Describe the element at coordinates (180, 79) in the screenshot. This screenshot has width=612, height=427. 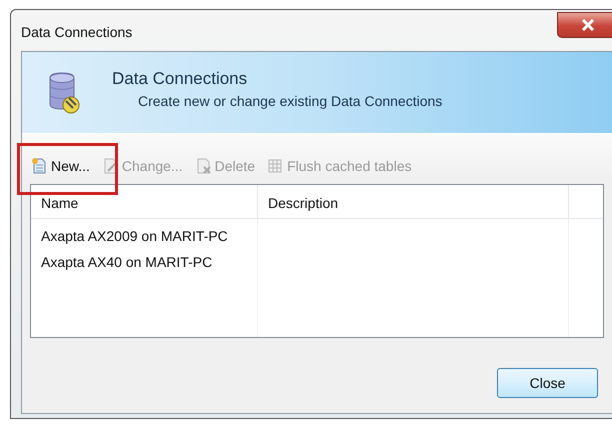
I see `header-title: Data Connections` at that location.